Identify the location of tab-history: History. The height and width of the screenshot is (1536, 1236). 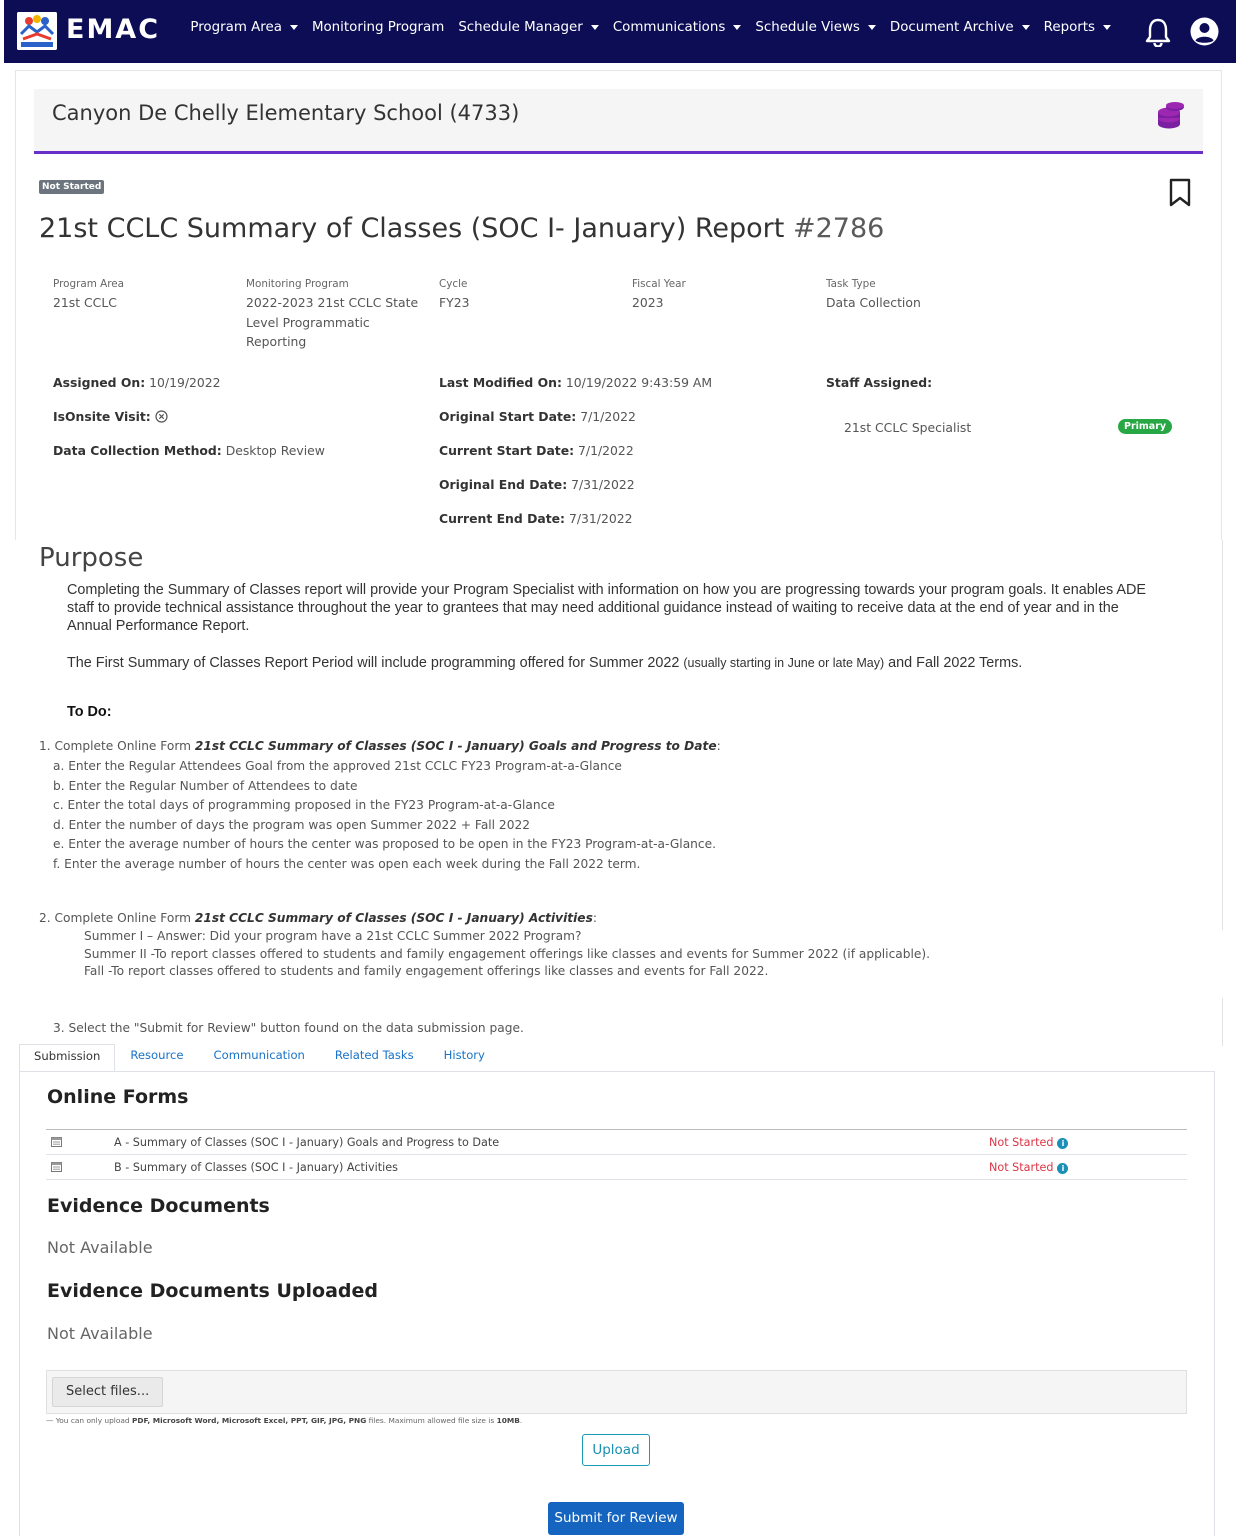
(464, 1058).